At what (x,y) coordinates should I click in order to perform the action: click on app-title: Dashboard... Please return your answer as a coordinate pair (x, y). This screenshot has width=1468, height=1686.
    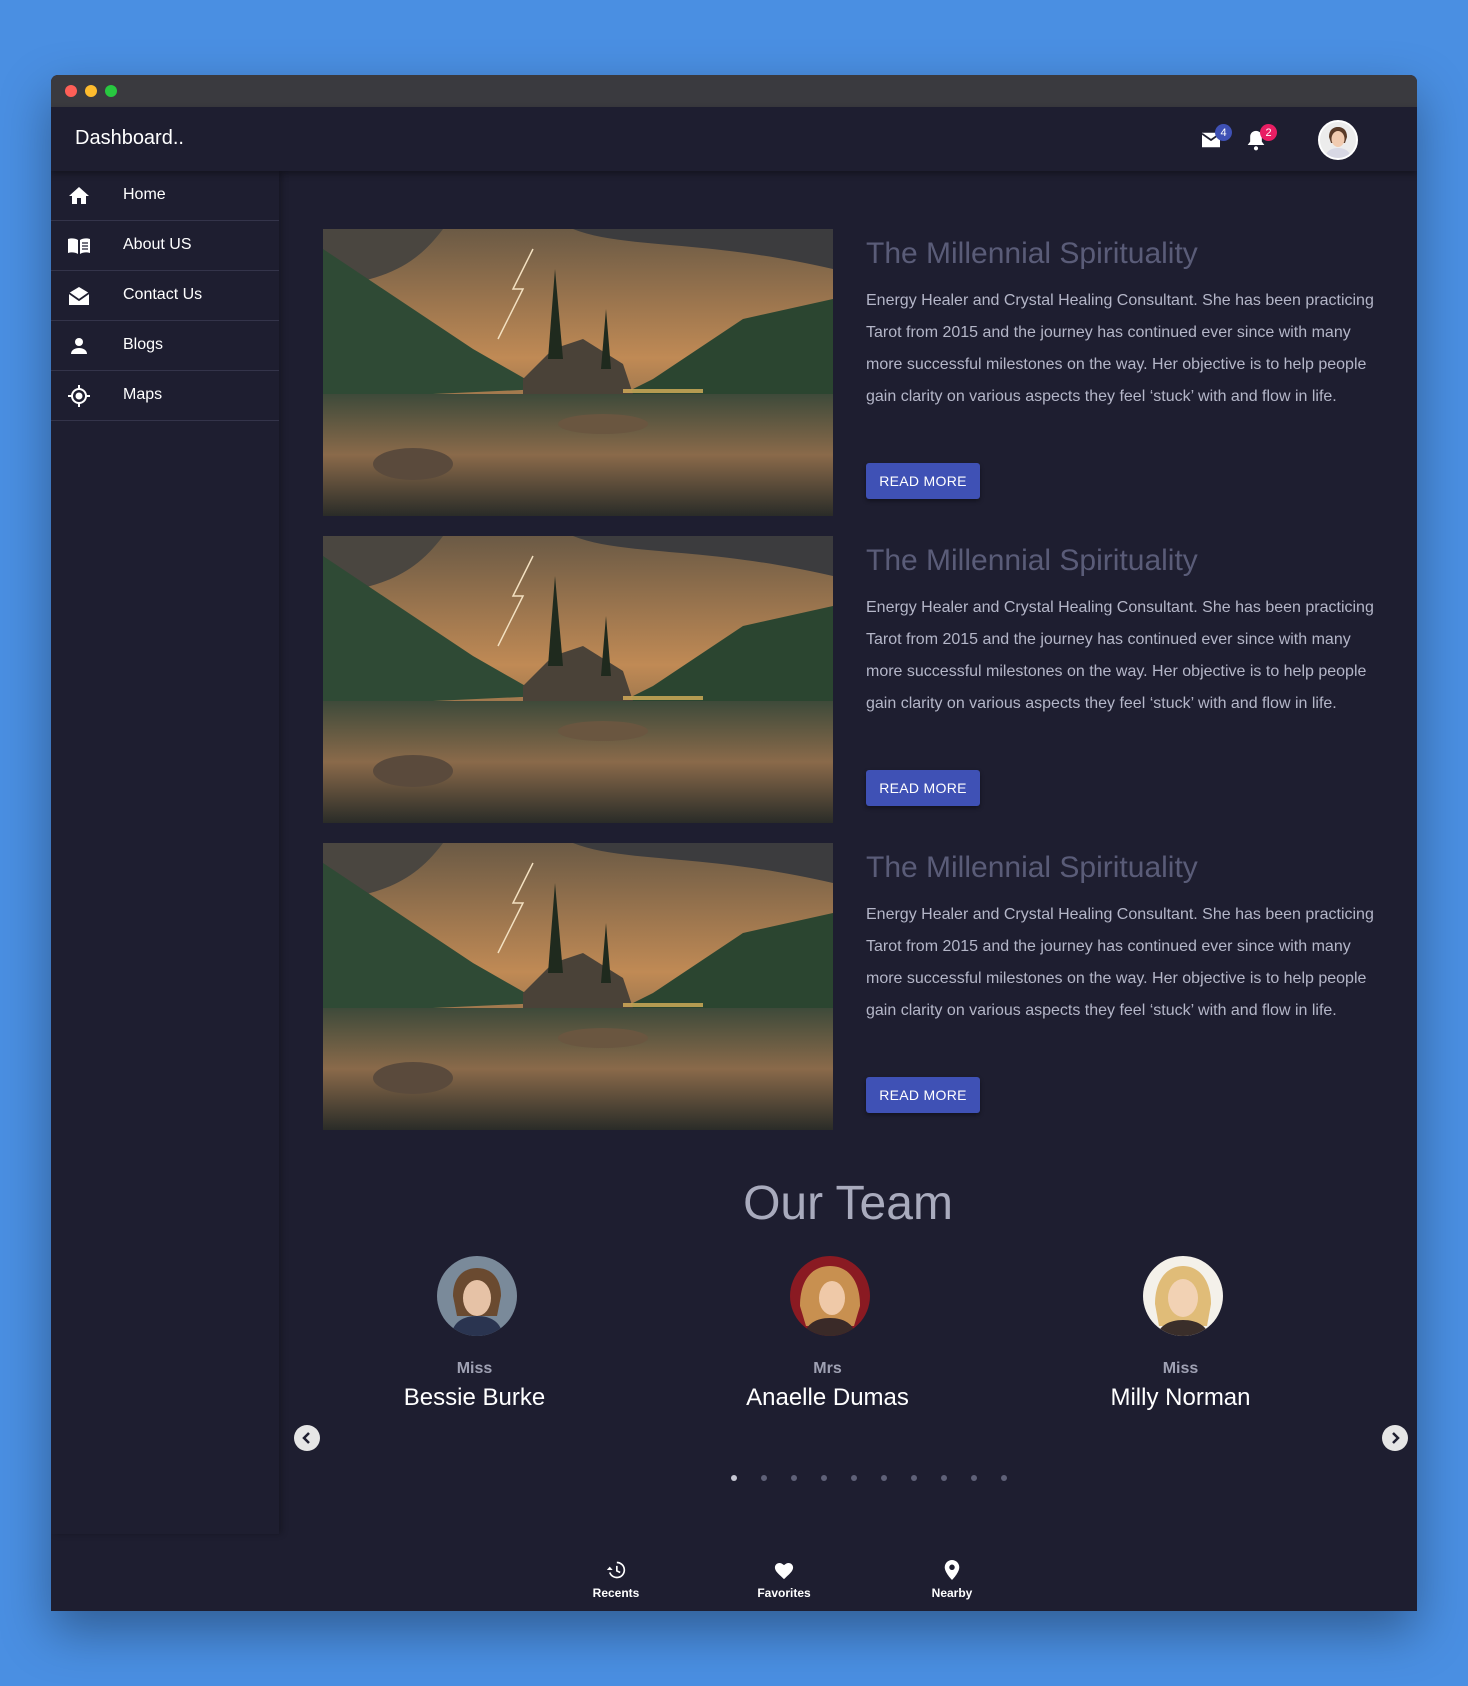
    Looking at the image, I should click on (129, 138).